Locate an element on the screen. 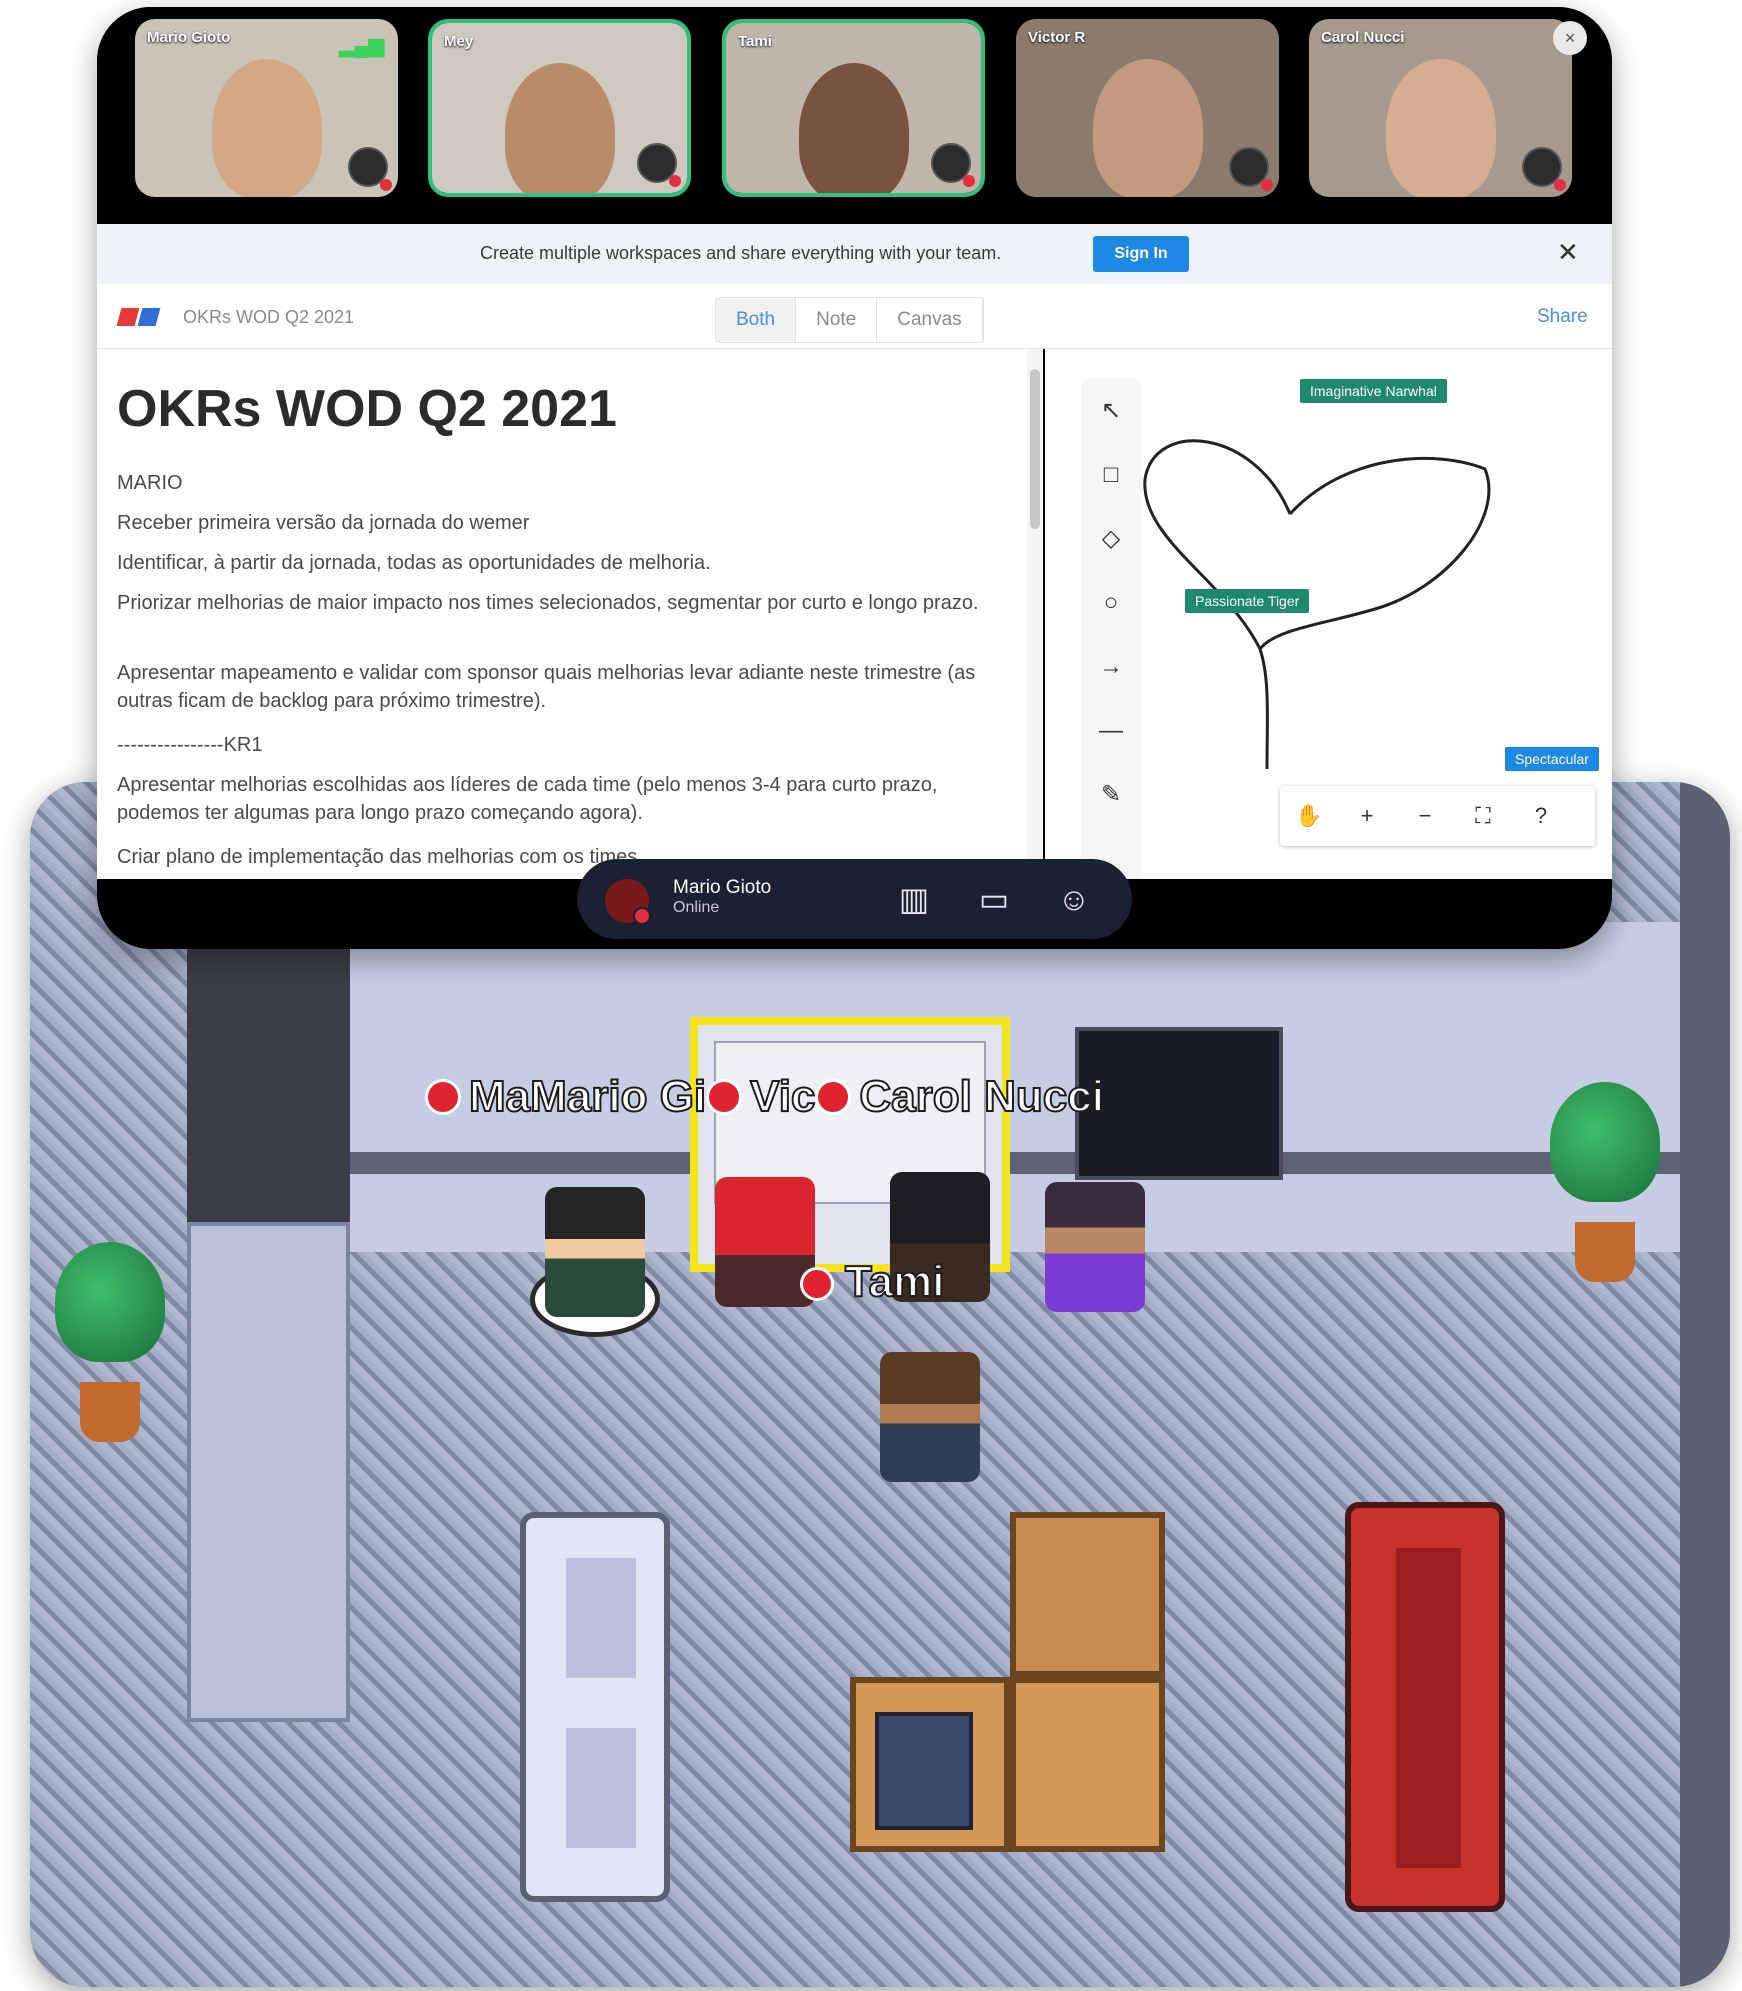  sign-in-button: Sign In is located at coordinates (1141, 254).